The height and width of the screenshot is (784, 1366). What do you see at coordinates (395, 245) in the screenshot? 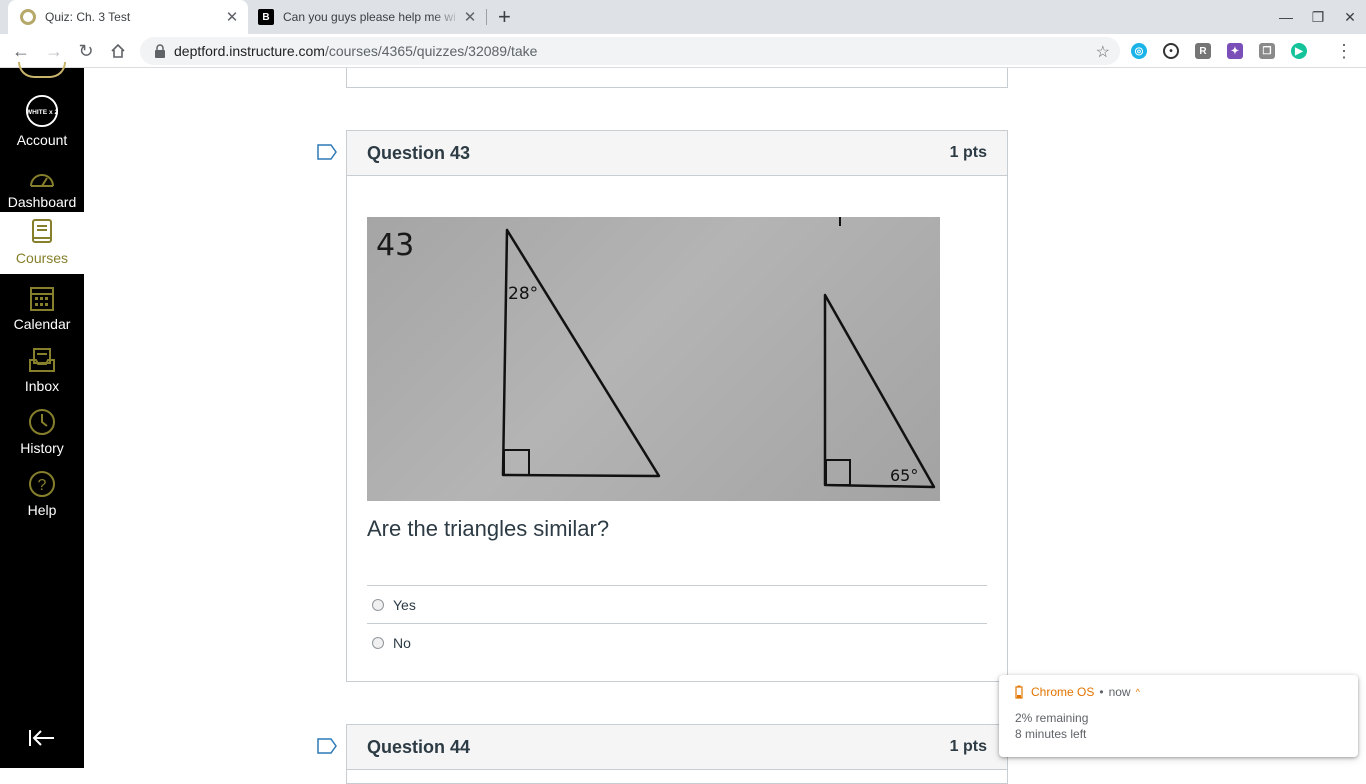
I see `image-question-number: 43` at bounding box center [395, 245].